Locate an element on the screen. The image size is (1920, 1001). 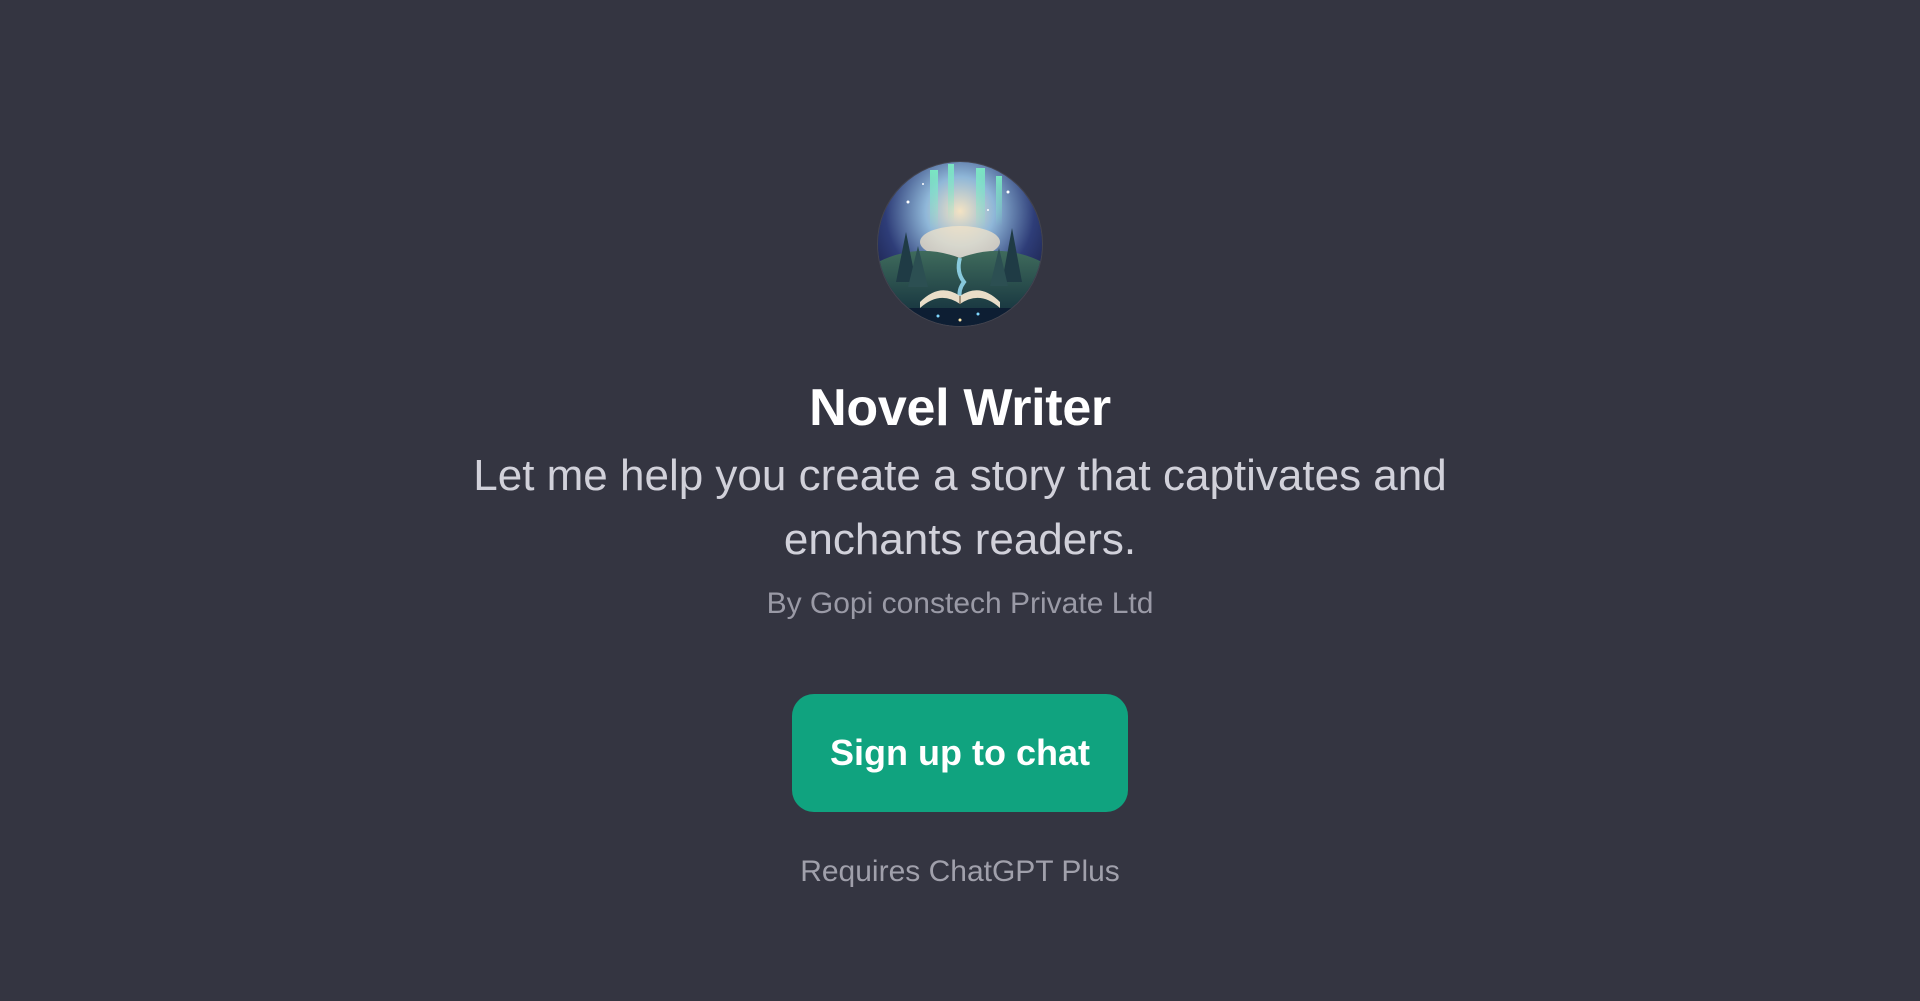
gpt-avatar is located at coordinates (960, 244).